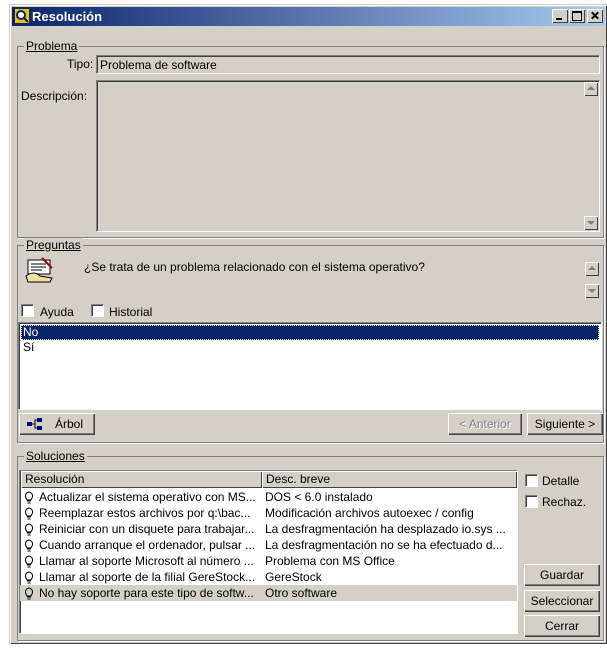 The width and height of the screenshot is (607, 649). I want to click on arbol-button: Árbol, so click(57, 424).